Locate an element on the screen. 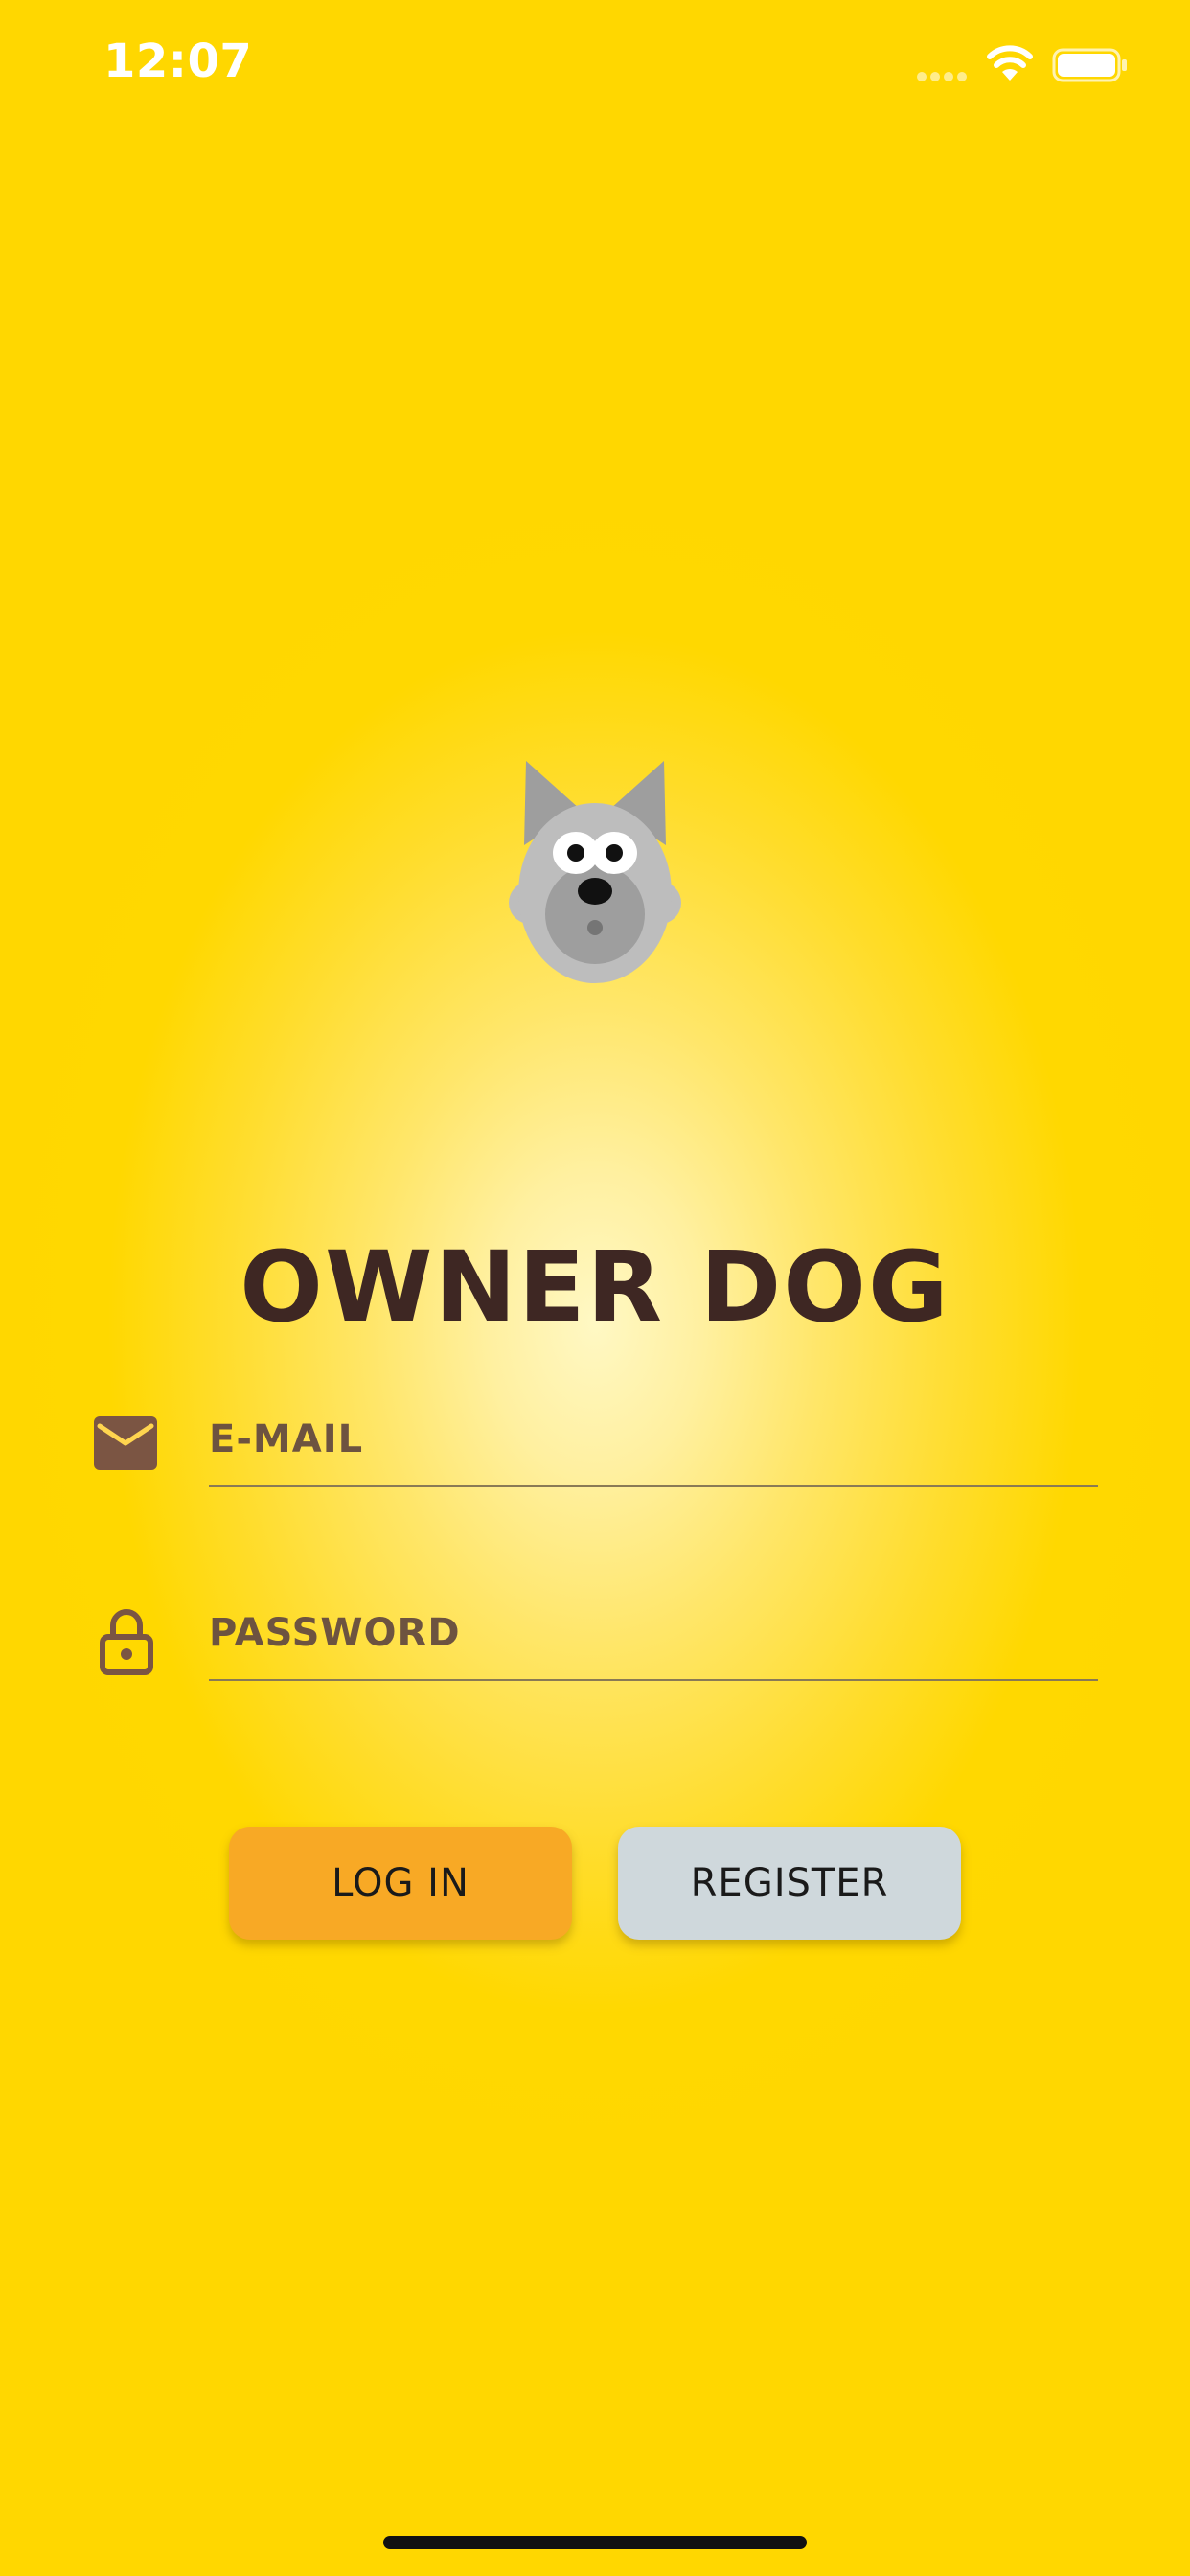 The width and height of the screenshot is (1190, 2576). login-button: LOG IN is located at coordinates (401, 1883).